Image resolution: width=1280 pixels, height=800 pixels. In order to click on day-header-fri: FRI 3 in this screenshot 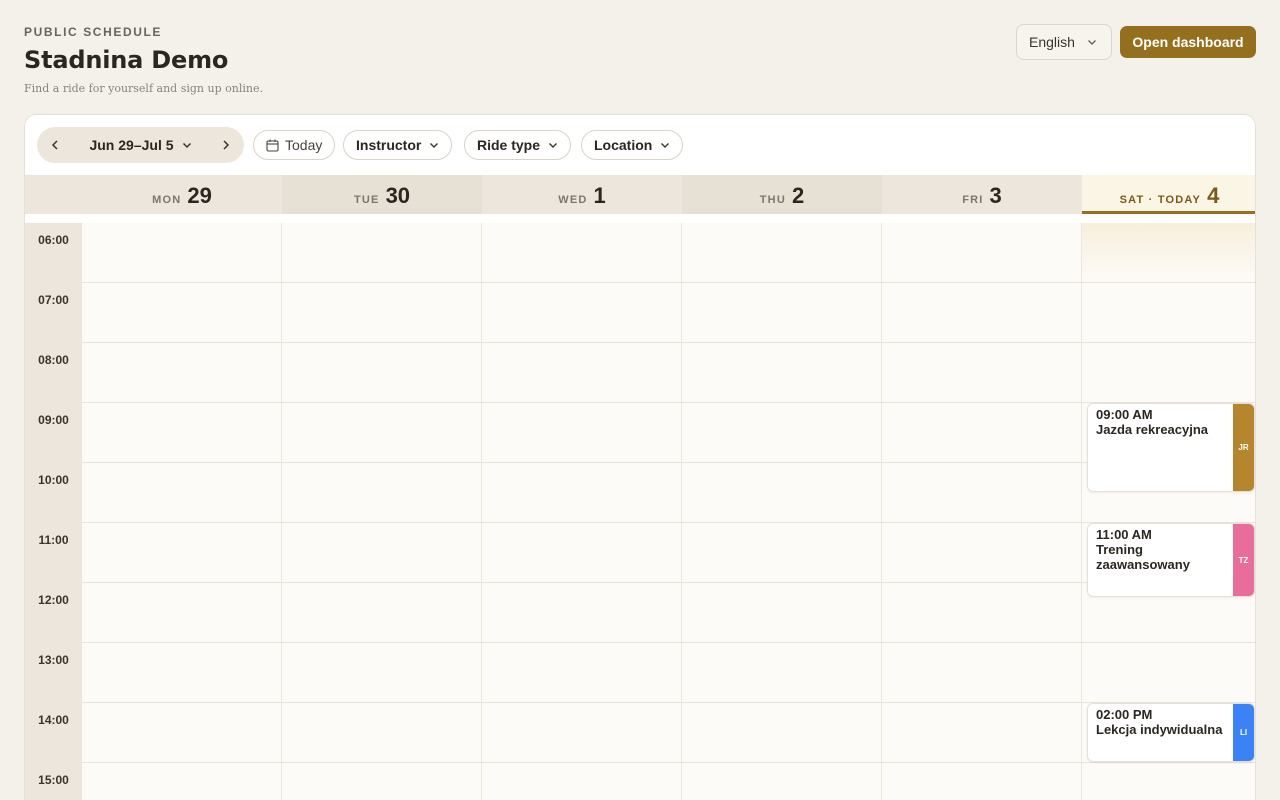, I will do `click(982, 194)`.